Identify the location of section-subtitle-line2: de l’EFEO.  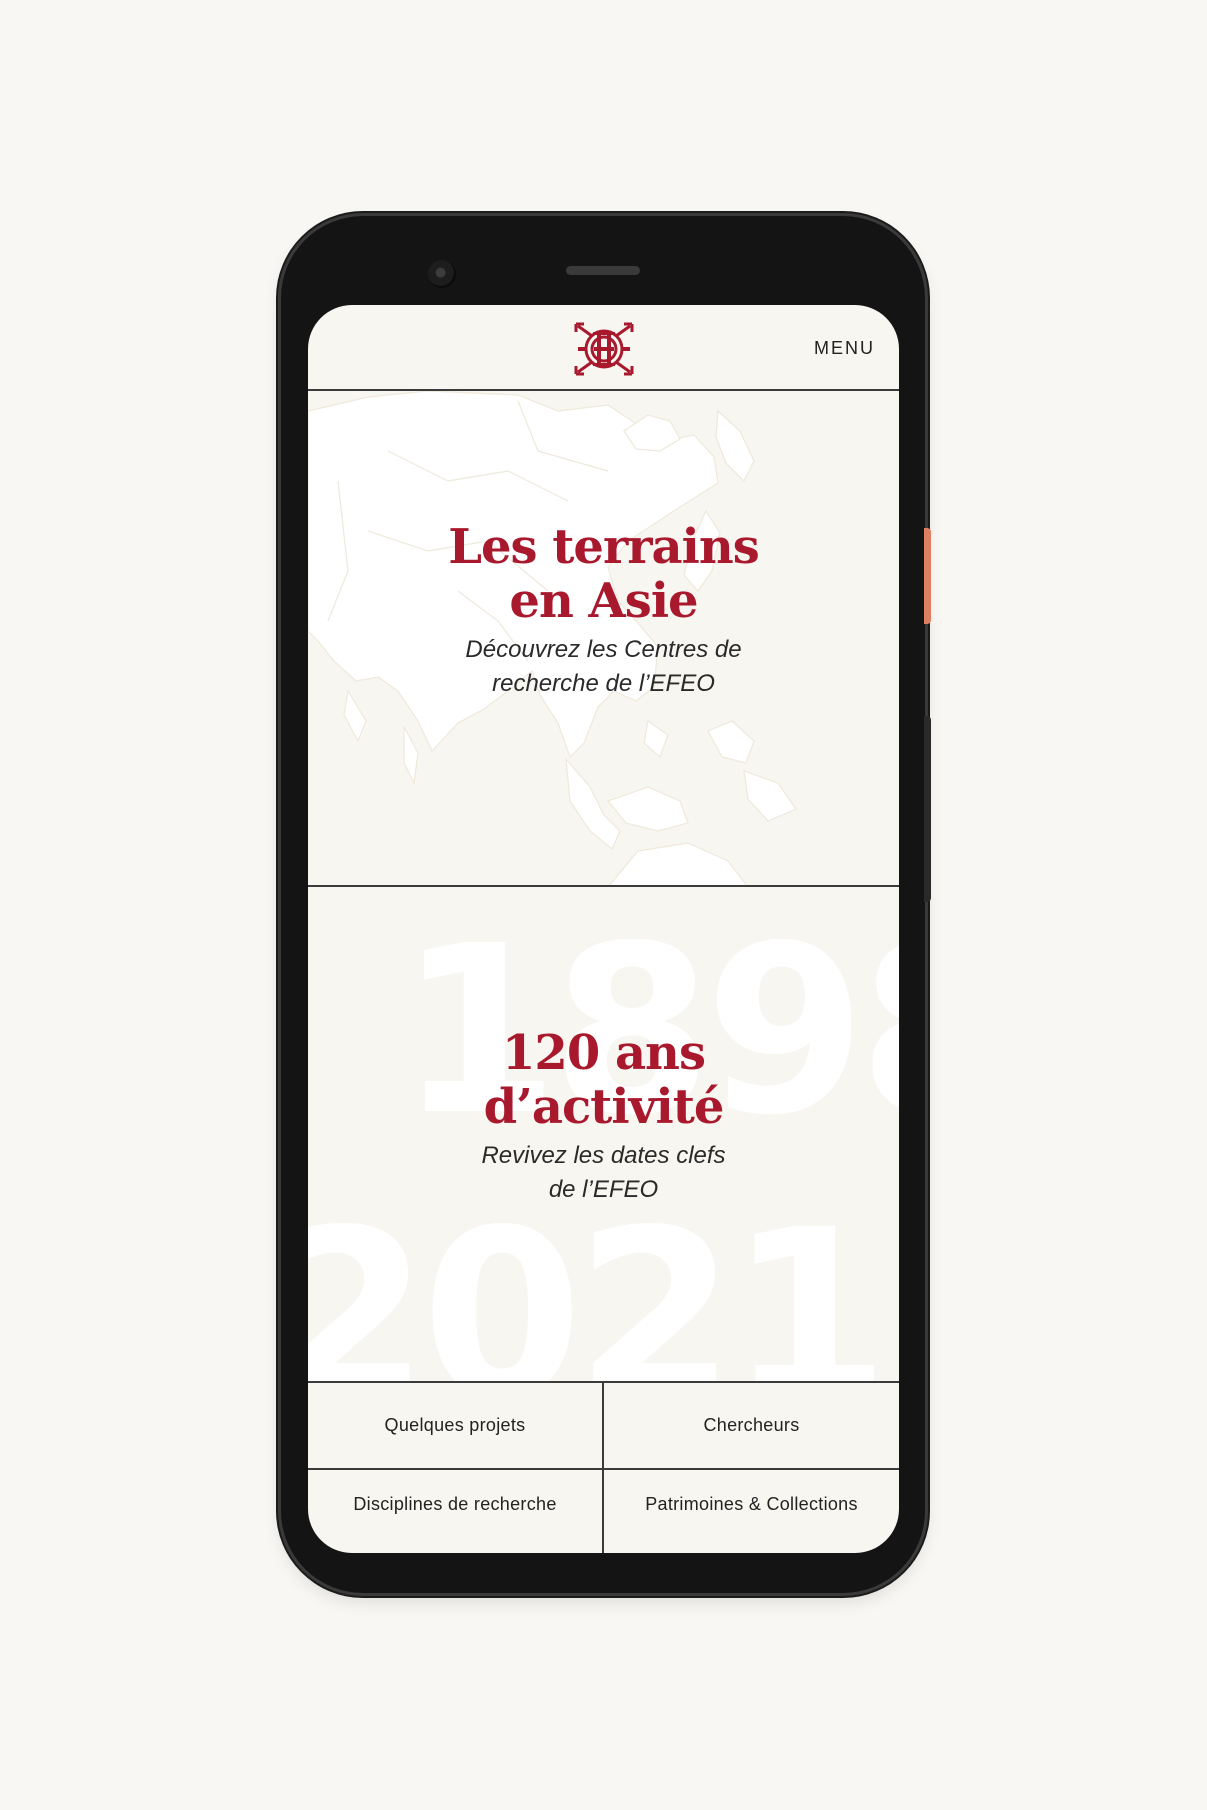
(603, 1189).